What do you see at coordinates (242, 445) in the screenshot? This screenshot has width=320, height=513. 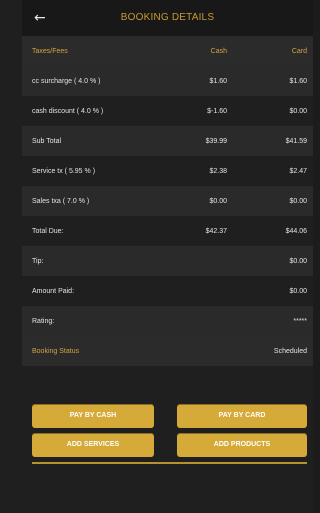 I see `add-products-button: ADD PRODUCTS` at bounding box center [242, 445].